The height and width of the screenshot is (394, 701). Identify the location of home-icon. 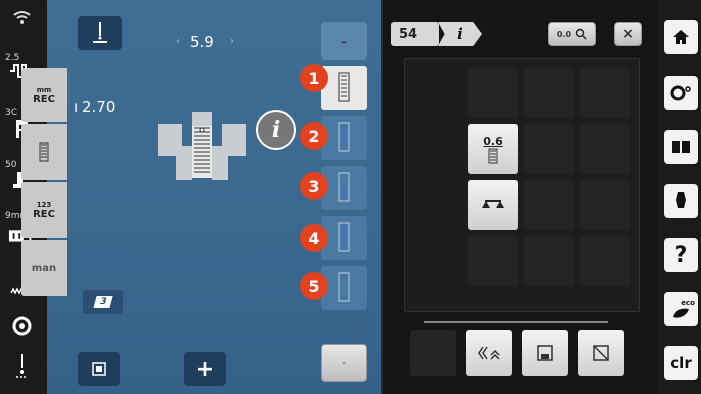
(681, 37).